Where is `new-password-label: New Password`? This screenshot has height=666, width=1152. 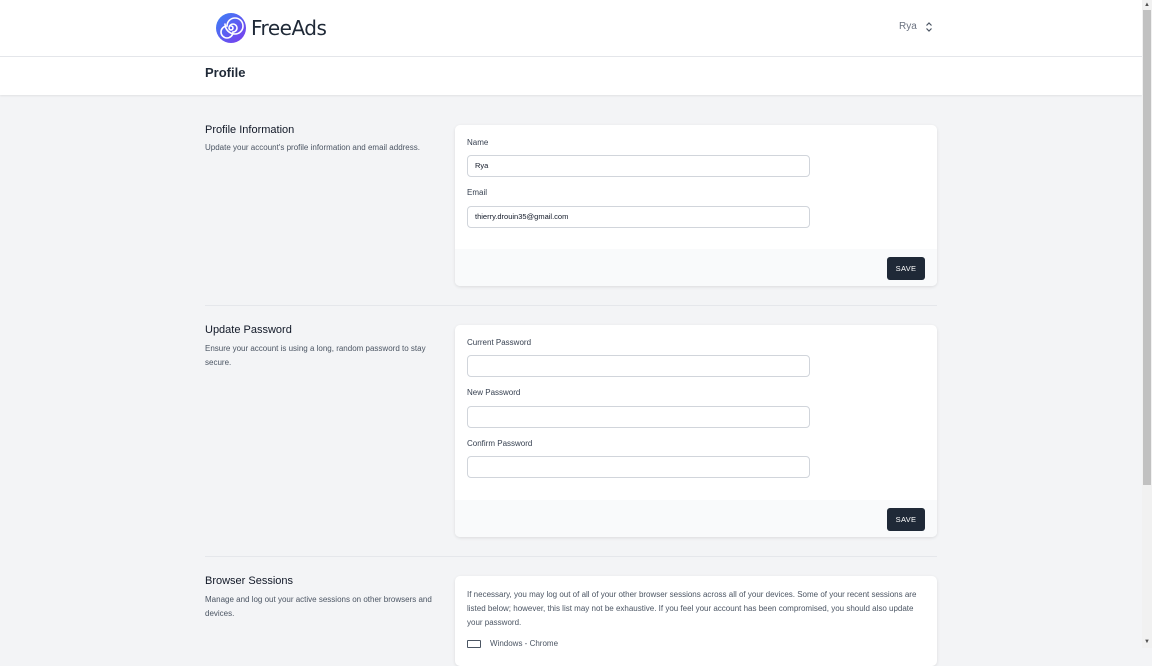
new-password-label: New Password is located at coordinates (494, 392).